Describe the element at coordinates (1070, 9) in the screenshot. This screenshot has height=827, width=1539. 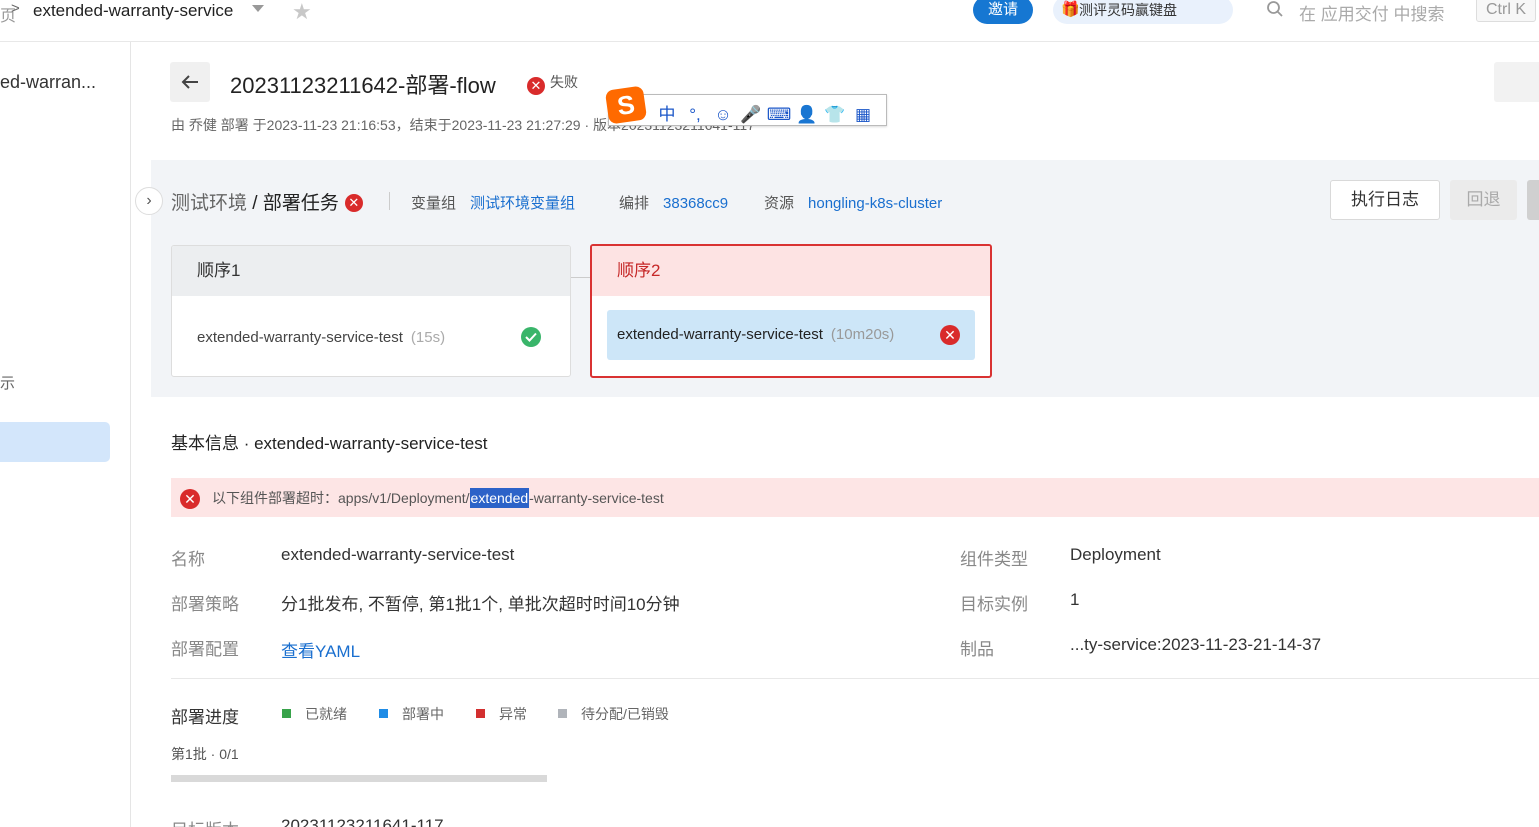
I see `gift-icon: 🎁` at that location.